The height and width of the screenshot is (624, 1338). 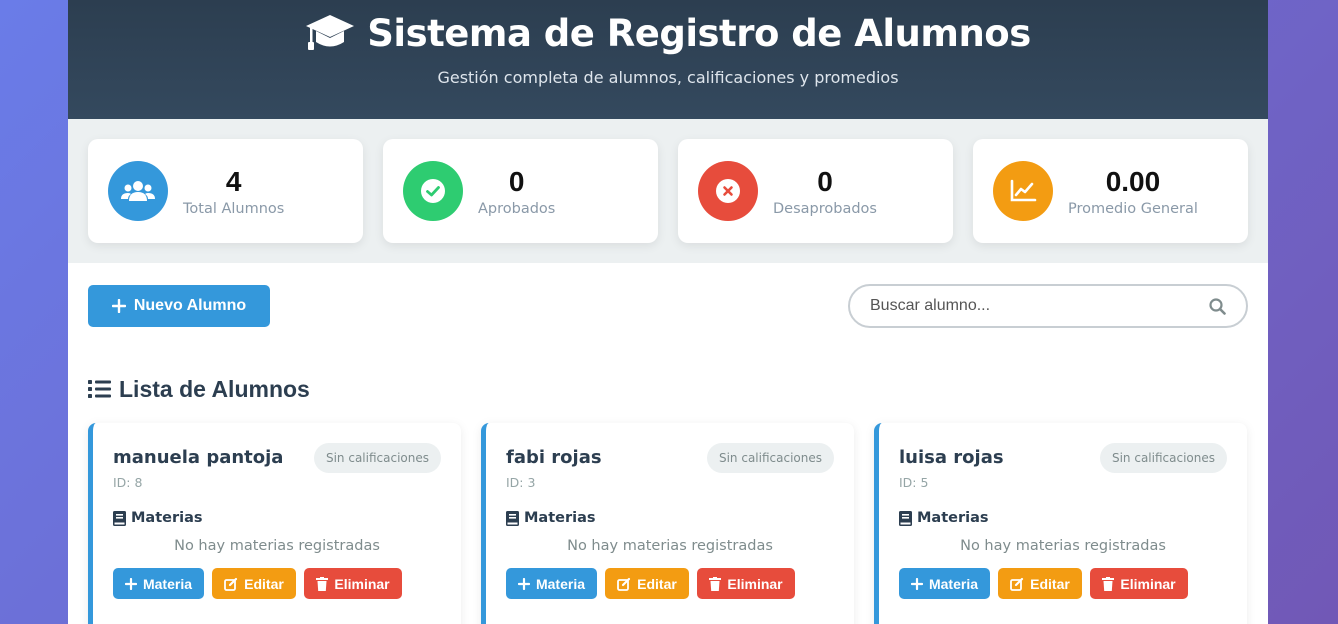 I want to click on stat-card-average: 0.00 Promedio General, so click(x=1110, y=191).